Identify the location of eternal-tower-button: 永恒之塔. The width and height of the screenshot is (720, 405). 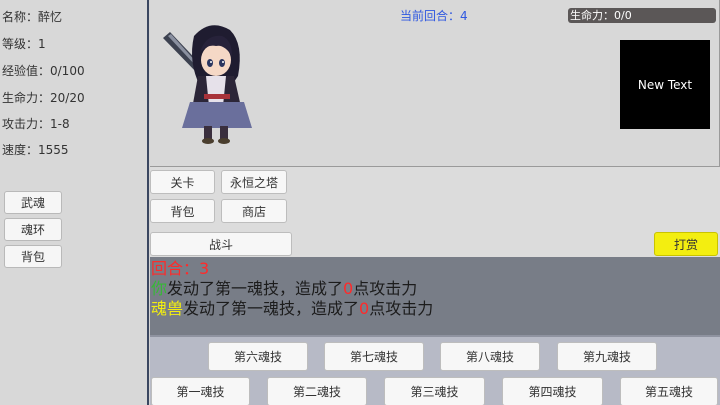
(254, 182).